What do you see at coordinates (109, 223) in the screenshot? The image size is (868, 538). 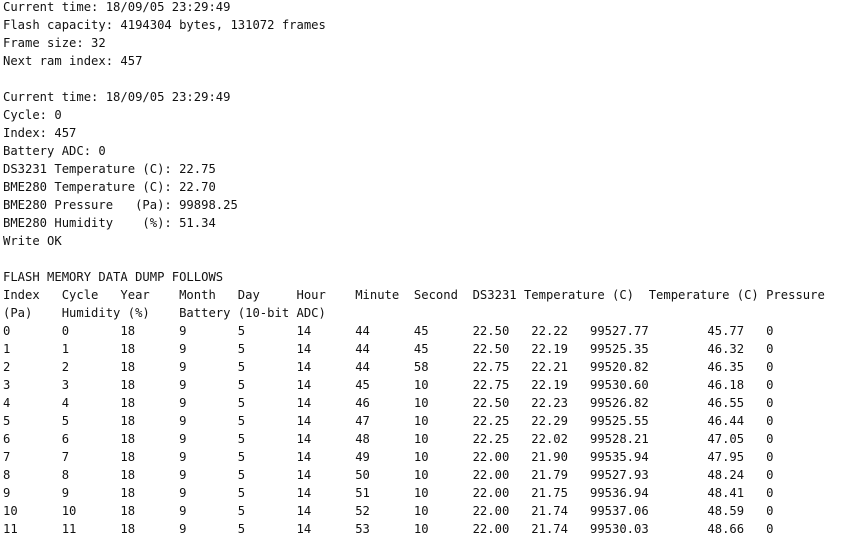 I see `log-line: BME280 Humidity (%): 51.34` at bounding box center [109, 223].